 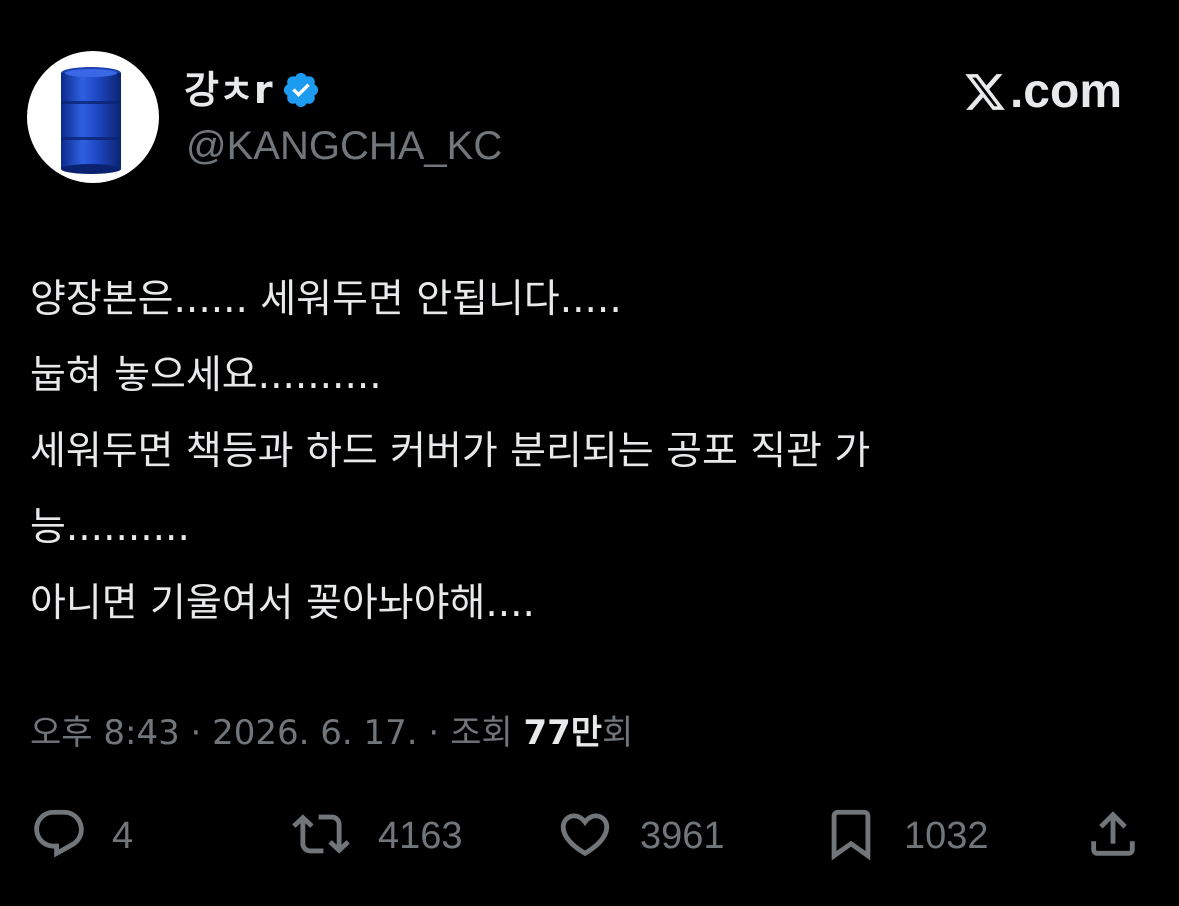 What do you see at coordinates (450, 451) in the screenshot?
I see `tweet-line: 세워두면 책등과 하드 커버가 분리되는 공포 직관 가` at bounding box center [450, 451].